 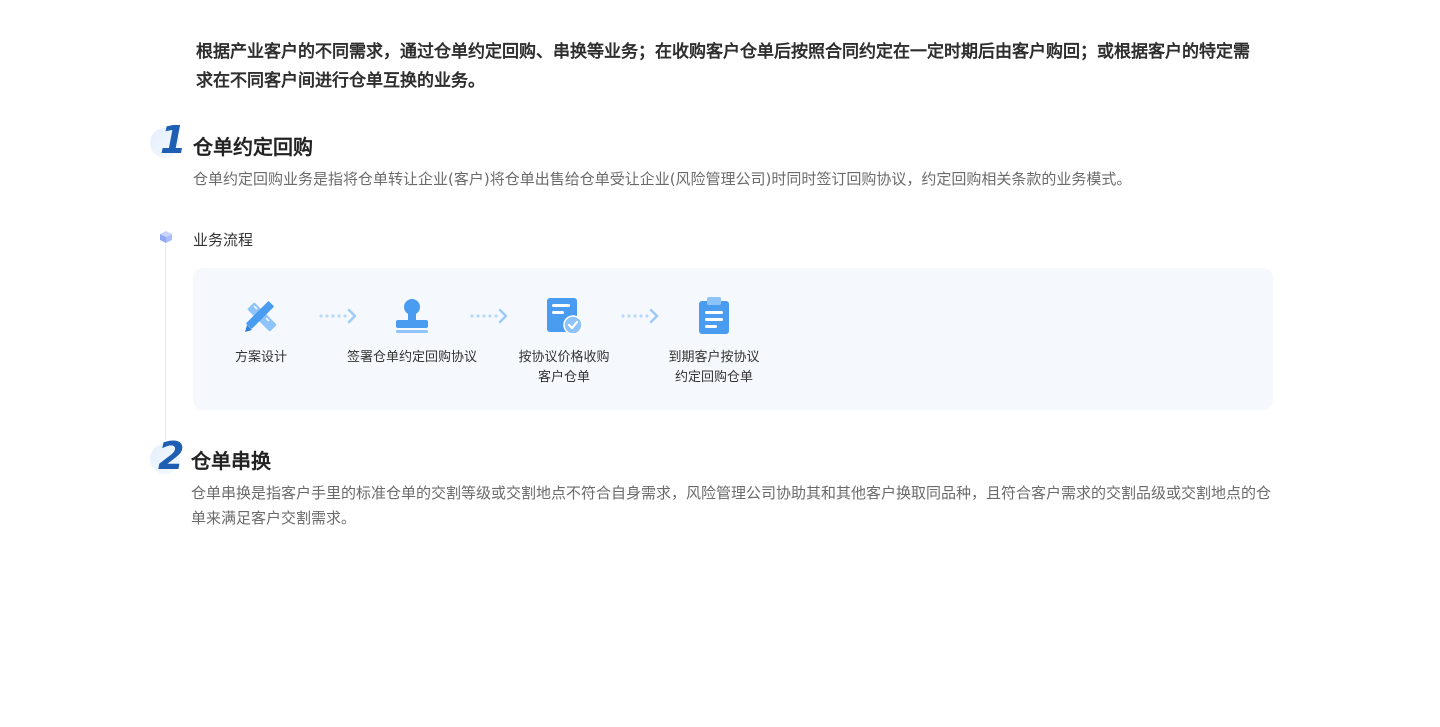 I want to click on flow-step-3: 按协议价格收购 客户仓单, so click(x=564, y=342).